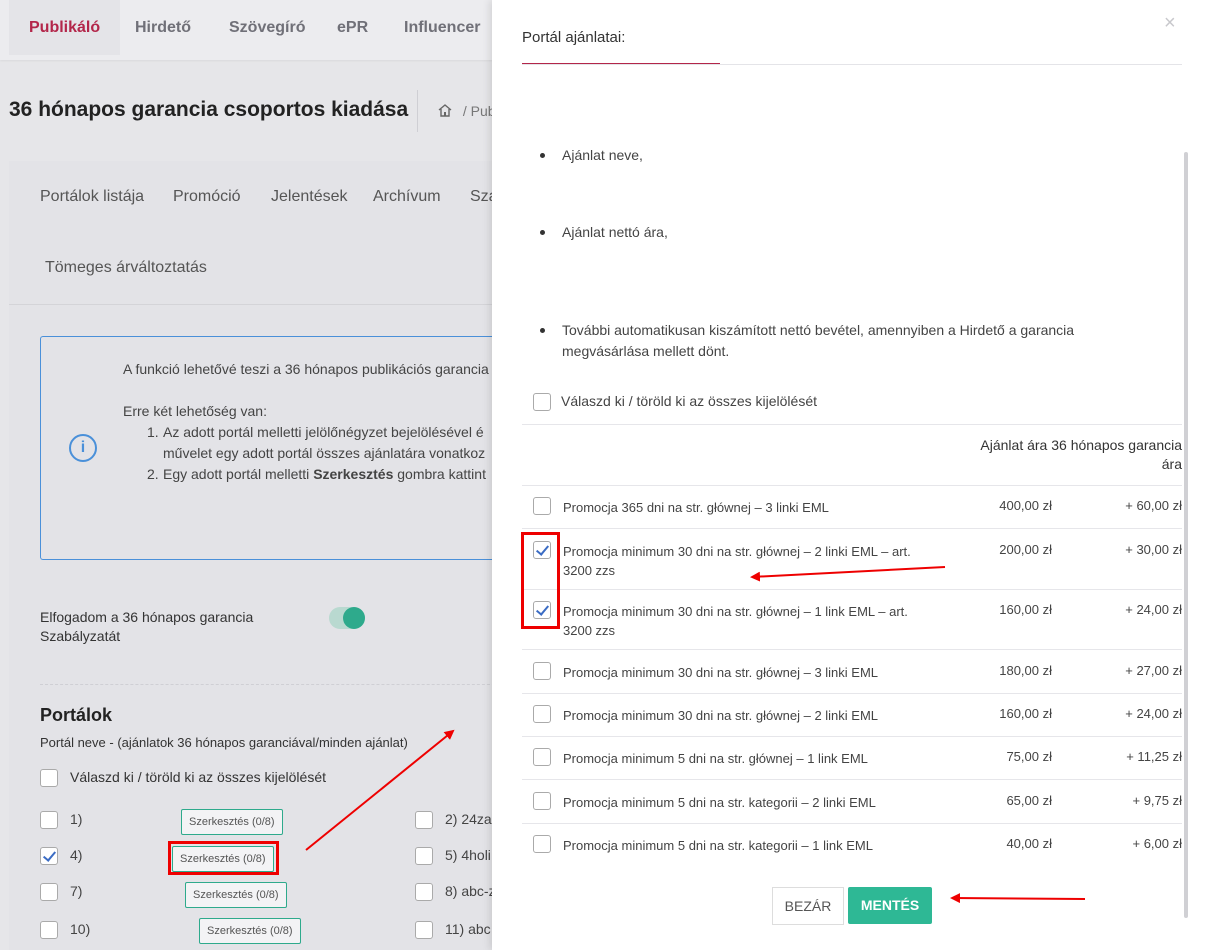 This screenshot has height=950, width=1213. Describe the element at coordinates (195, 411) in the screenshot. I see `info-line-2: Erre két lehetőség van:` at that location.